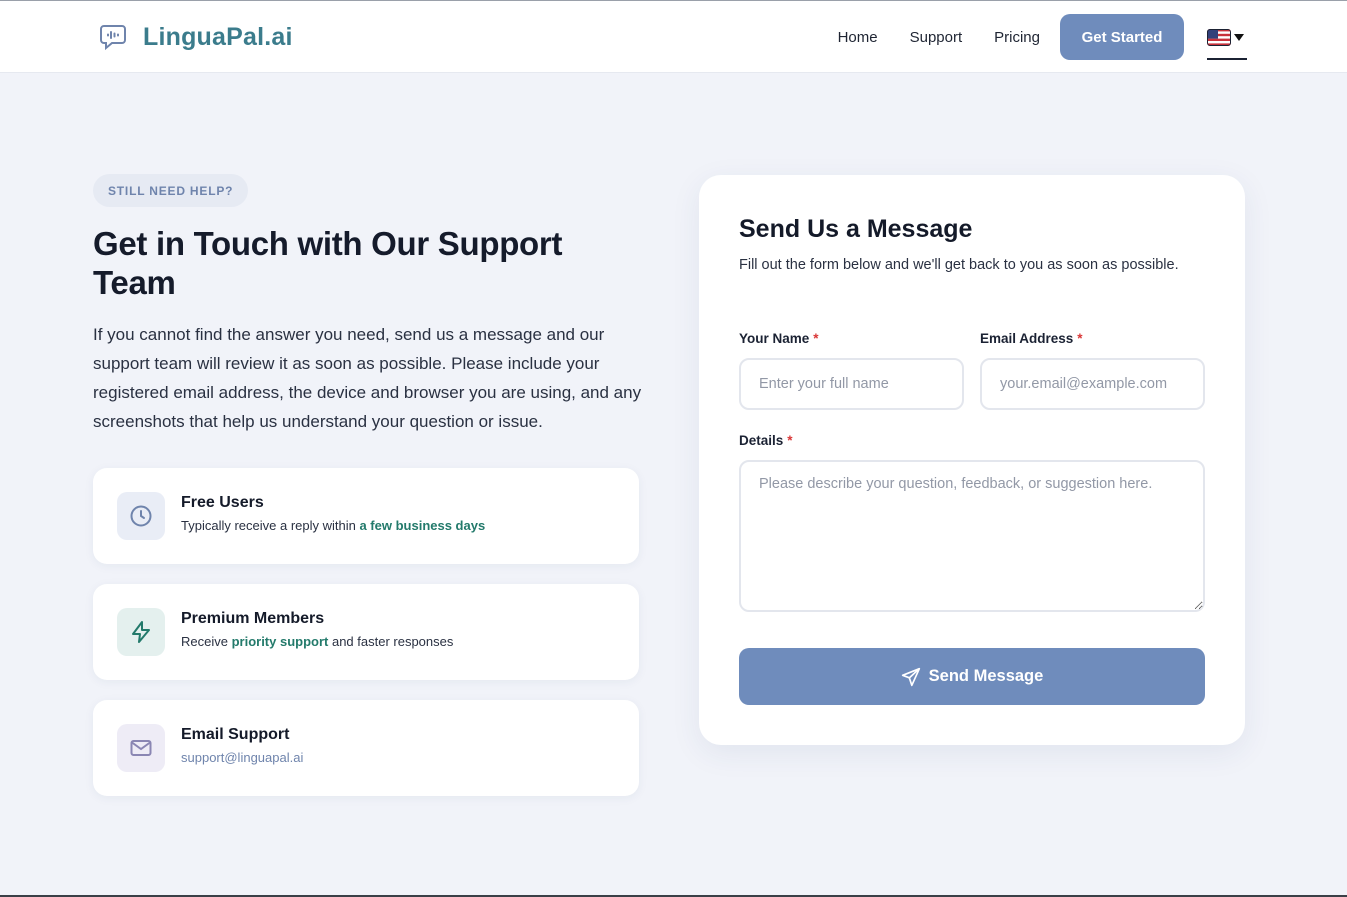 The image size is (1347, 897). Describe the element at coordinates (253, 618) in the screenshot. I see `info-card-title: Premium Members` at that location.